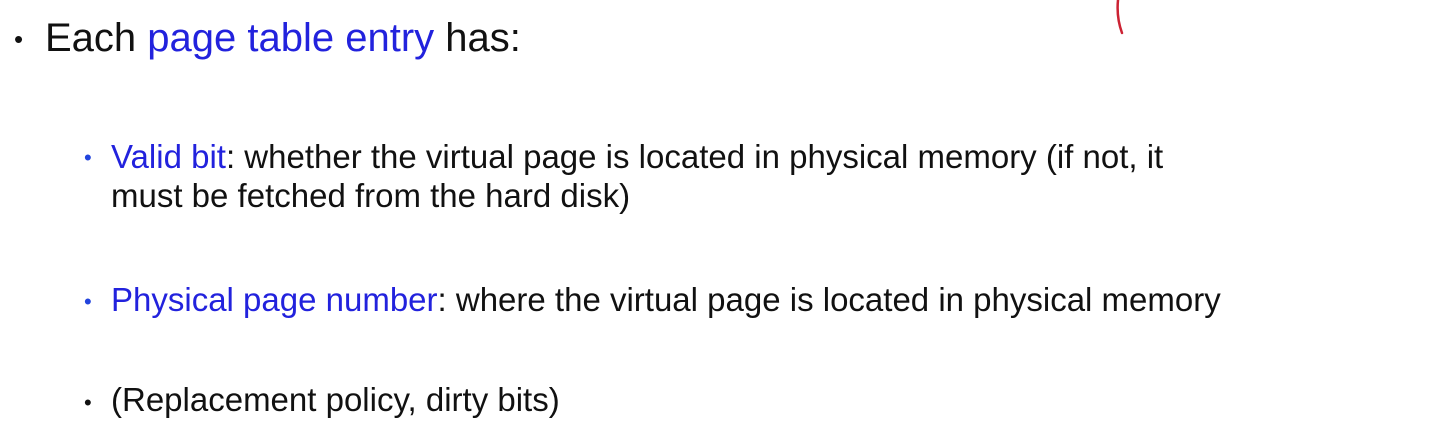  Describe the element at coordinates (291, 38) in the screenshot. I see `main-bullet-highlight: page table entry` at that location.